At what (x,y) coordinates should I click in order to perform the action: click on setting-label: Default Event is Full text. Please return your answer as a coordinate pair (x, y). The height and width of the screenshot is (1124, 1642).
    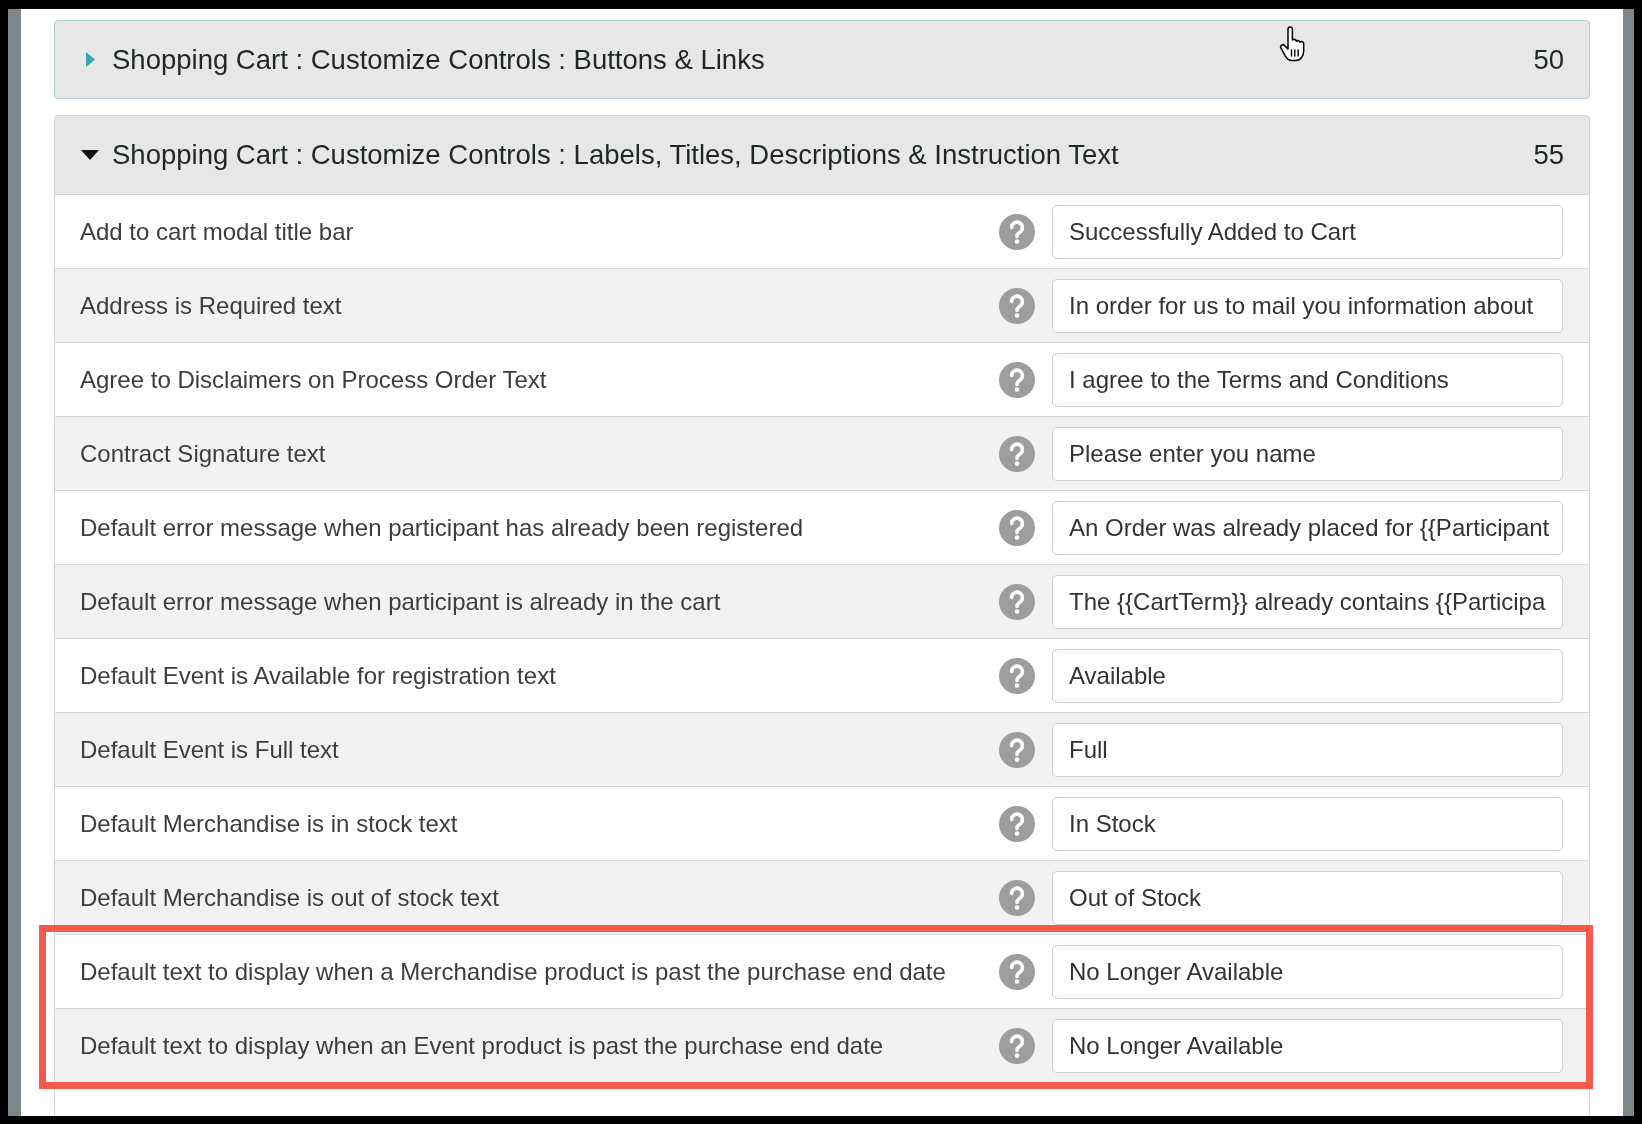
    Looking at the image, I should click on (209, 749).